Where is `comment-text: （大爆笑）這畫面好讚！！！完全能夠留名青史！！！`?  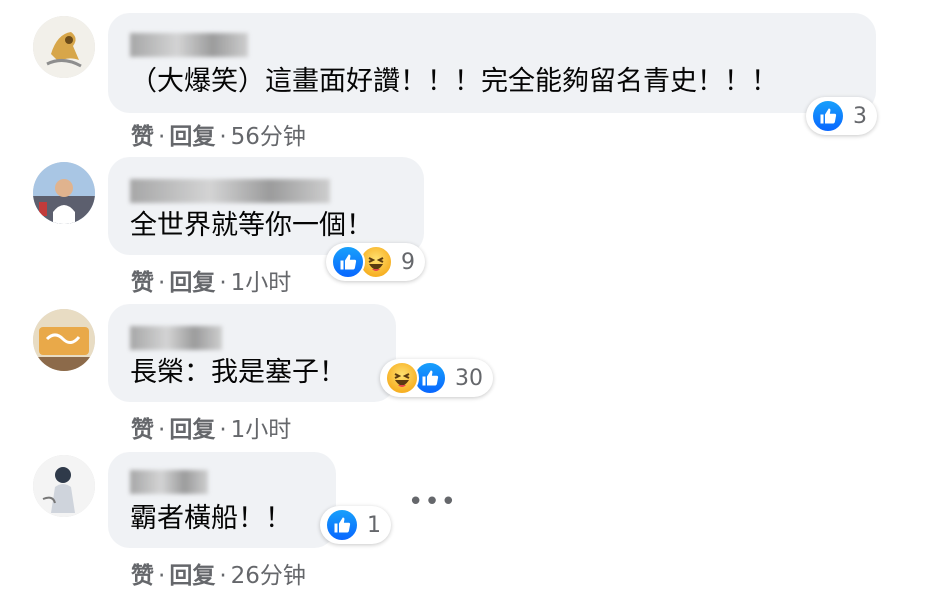 comment-text: （大爆笑）這畫面好讚！！！完全能夠留名青史！！！ is located at coordinates (454, 81).